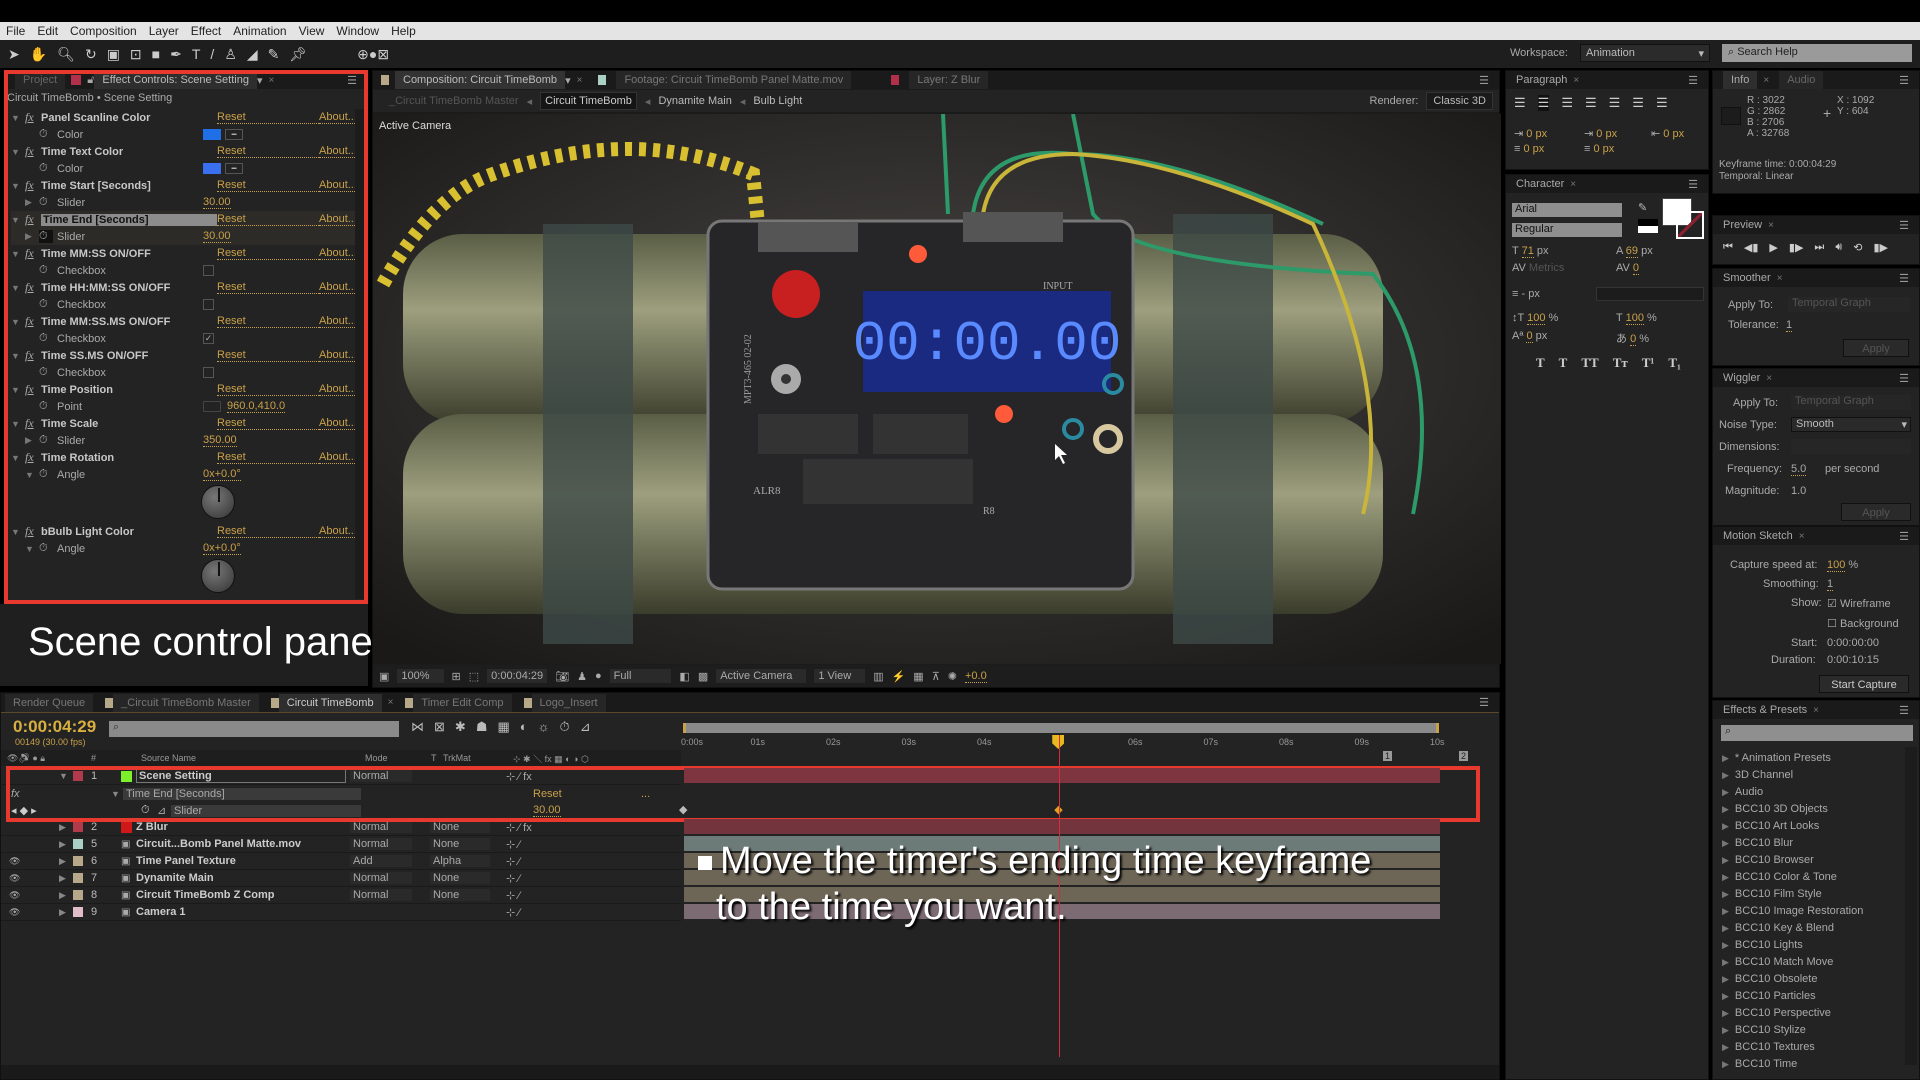 The height and width of the screenshot is (1080, 1920). I want to click on mode-select: Add, so click(381, 861).